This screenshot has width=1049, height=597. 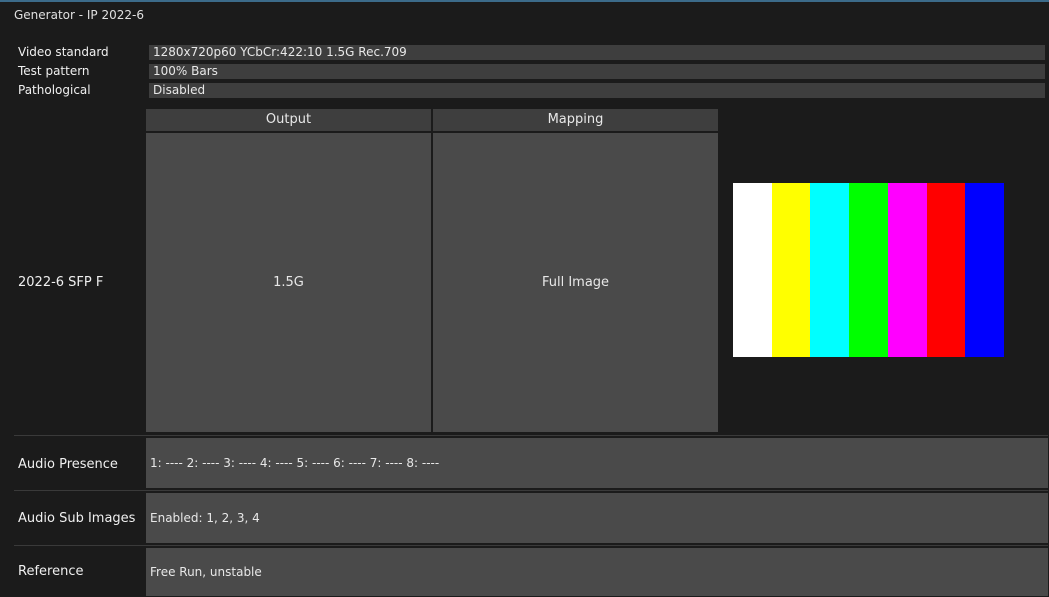 What do you see at coordinates (54, 71) in the screenshot?
I see `test-pattern-label: Test pattern` at bounding box center [54, 71].